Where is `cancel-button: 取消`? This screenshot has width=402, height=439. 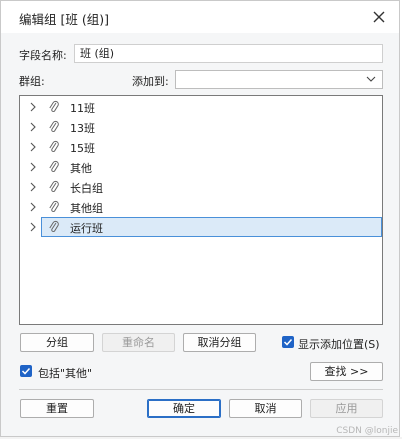
cancel-button: 取消 is located at coordinates (265, 408).